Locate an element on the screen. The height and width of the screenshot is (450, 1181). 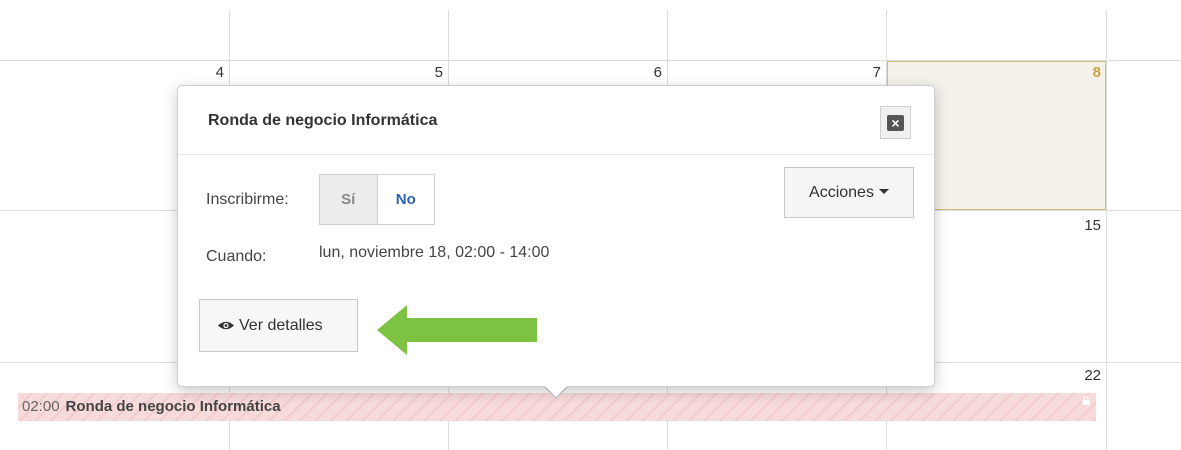
day-number-22: 22 is located at coordinates (1081, 375).